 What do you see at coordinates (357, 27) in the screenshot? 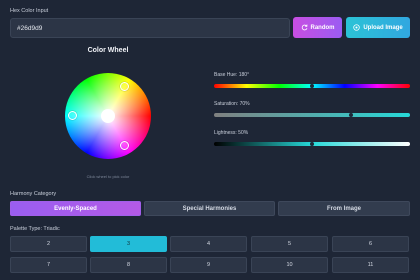
I see `upload-image-icon` at bounding box center [357, 27].